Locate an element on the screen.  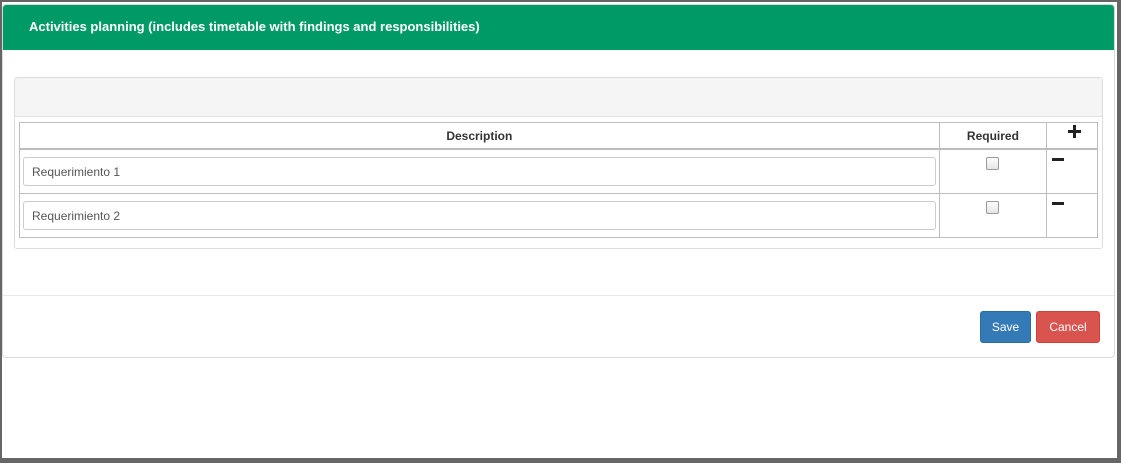
save-button: Save is located at coordinates (1005, 327).